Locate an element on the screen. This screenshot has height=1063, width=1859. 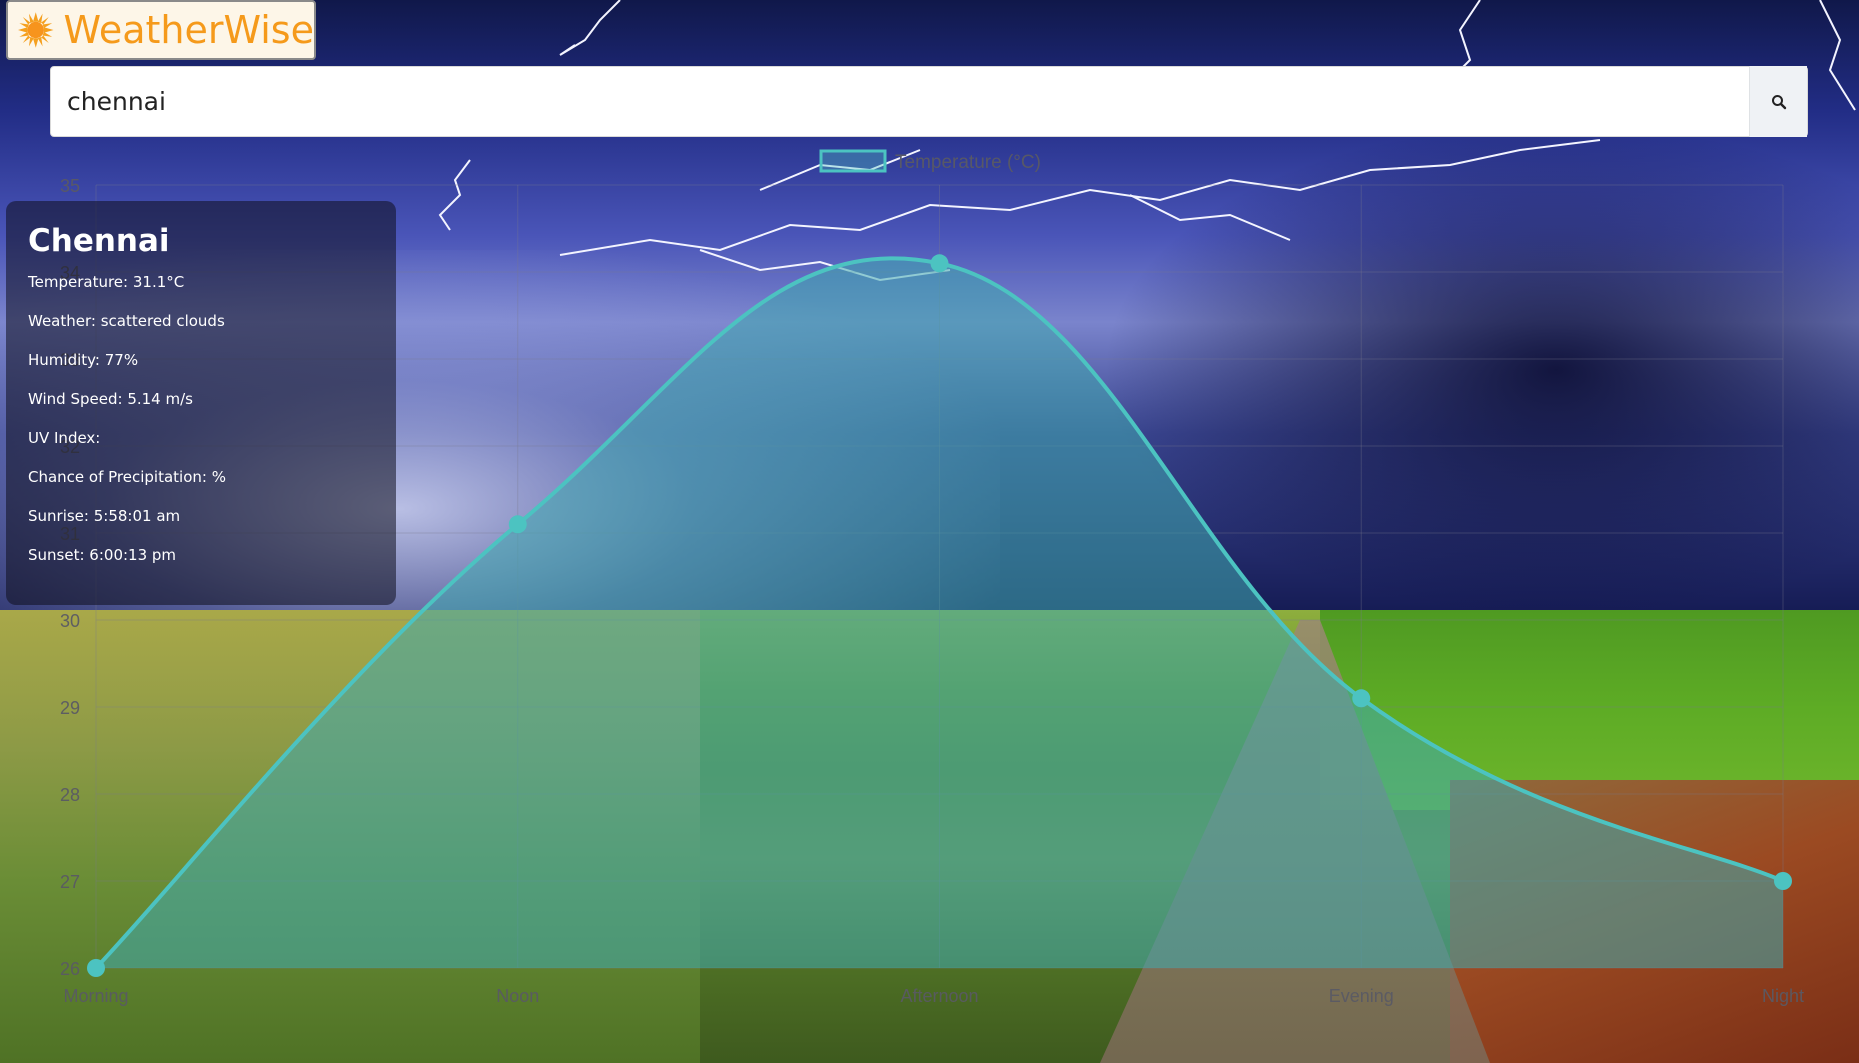
x-tick-label: Evening is located at coordinates (1361, 996).